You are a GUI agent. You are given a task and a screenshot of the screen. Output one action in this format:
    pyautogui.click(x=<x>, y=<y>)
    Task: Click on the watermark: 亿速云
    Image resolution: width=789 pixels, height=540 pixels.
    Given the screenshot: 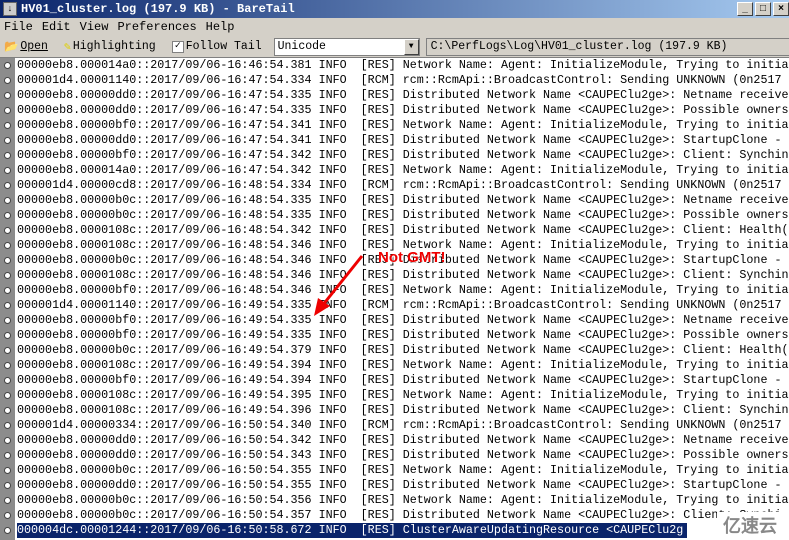 What is the action you would take?
    pyautogui.click(x=750, y=525)
    